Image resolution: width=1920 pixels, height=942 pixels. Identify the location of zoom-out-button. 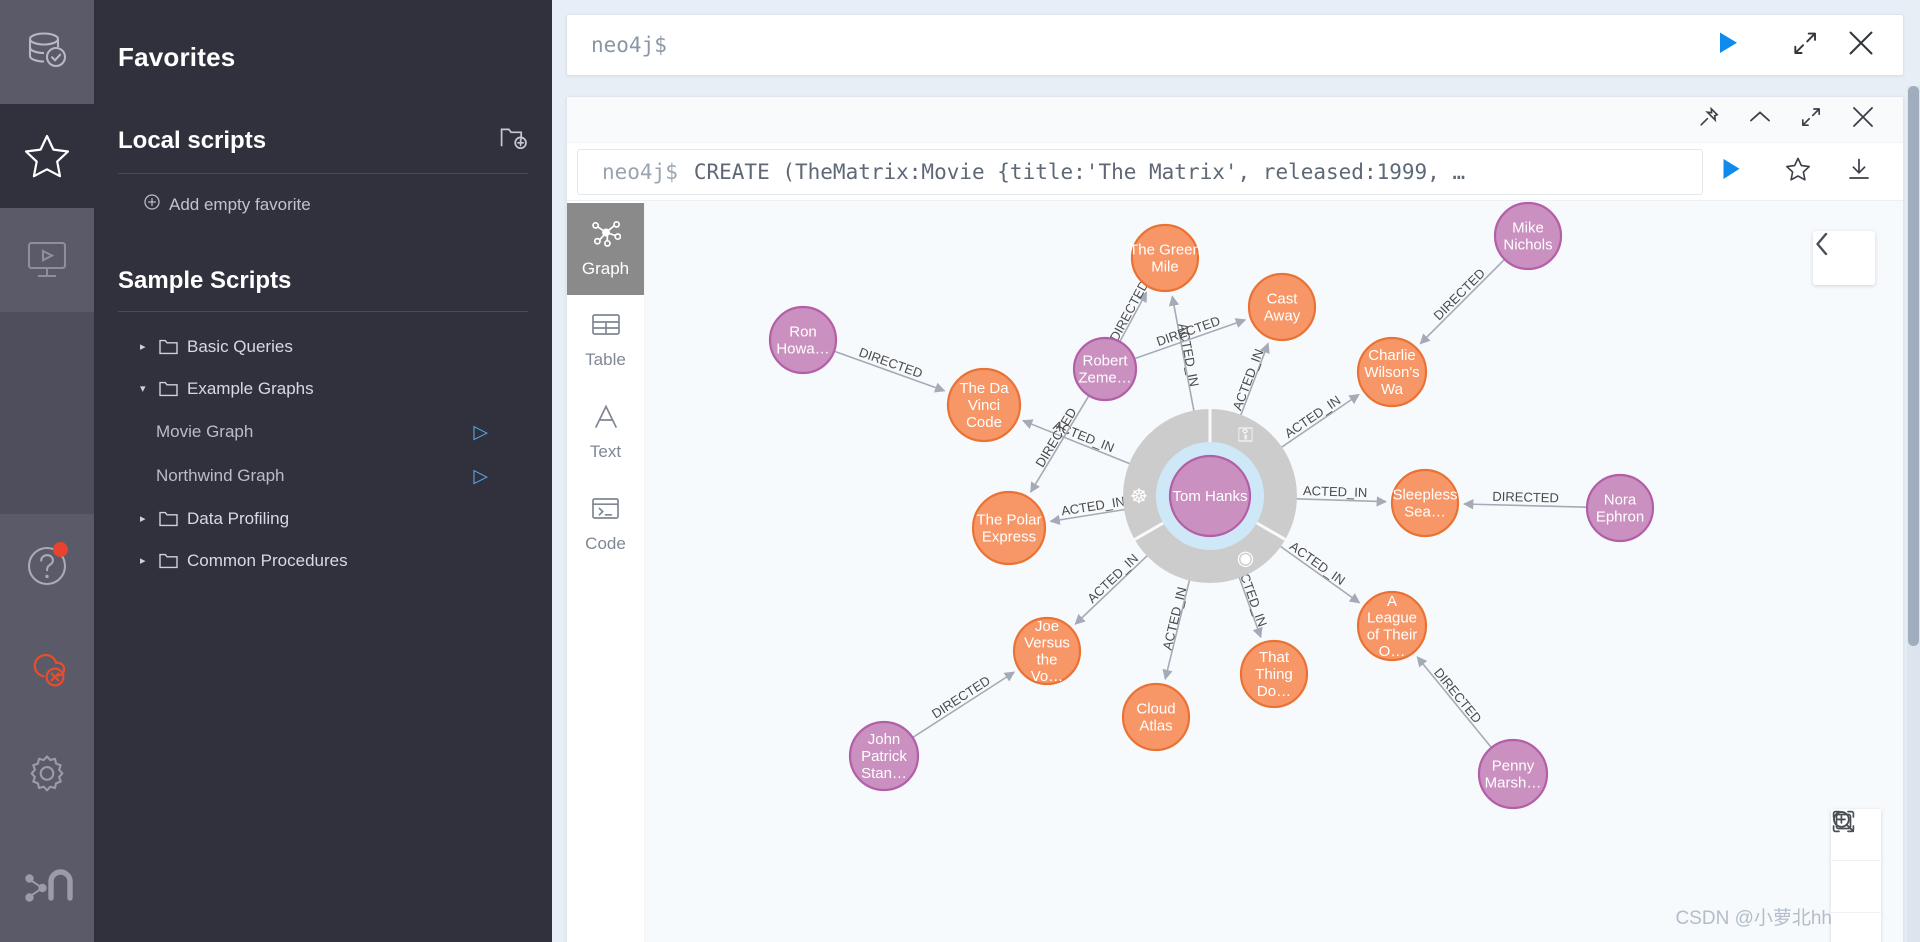
(1856, 862).